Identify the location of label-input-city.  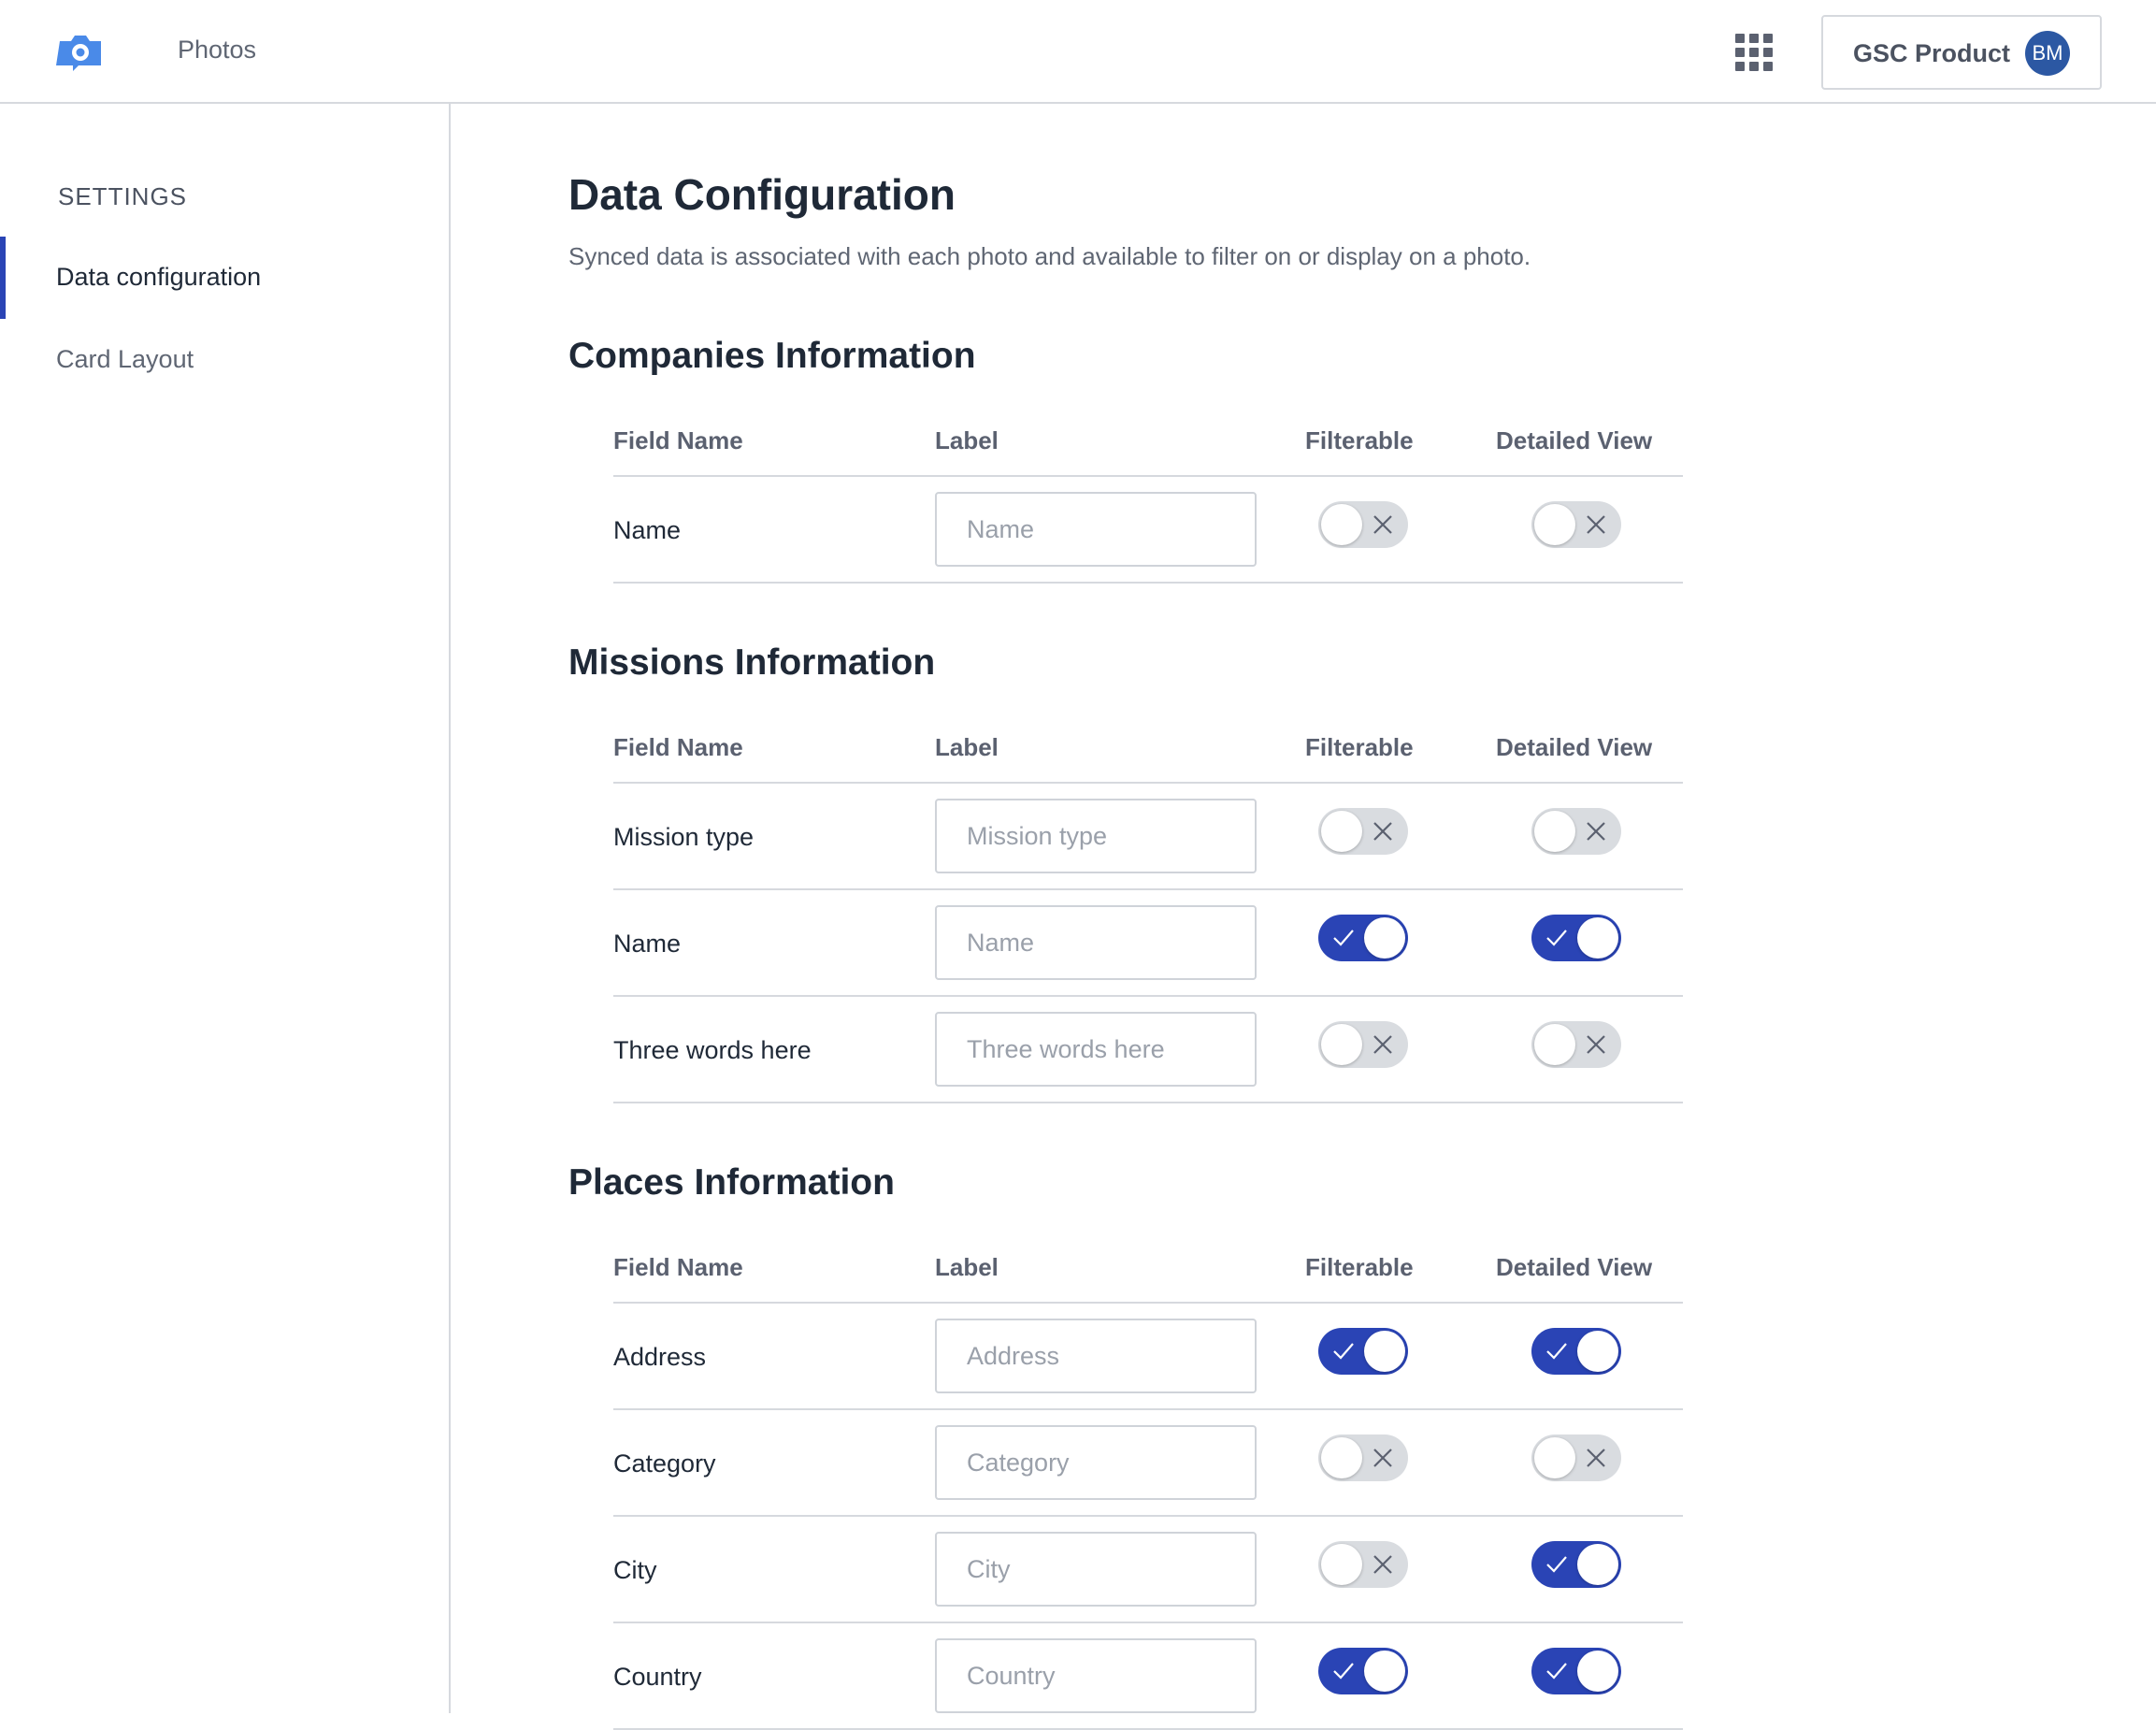
(1096, 1569).